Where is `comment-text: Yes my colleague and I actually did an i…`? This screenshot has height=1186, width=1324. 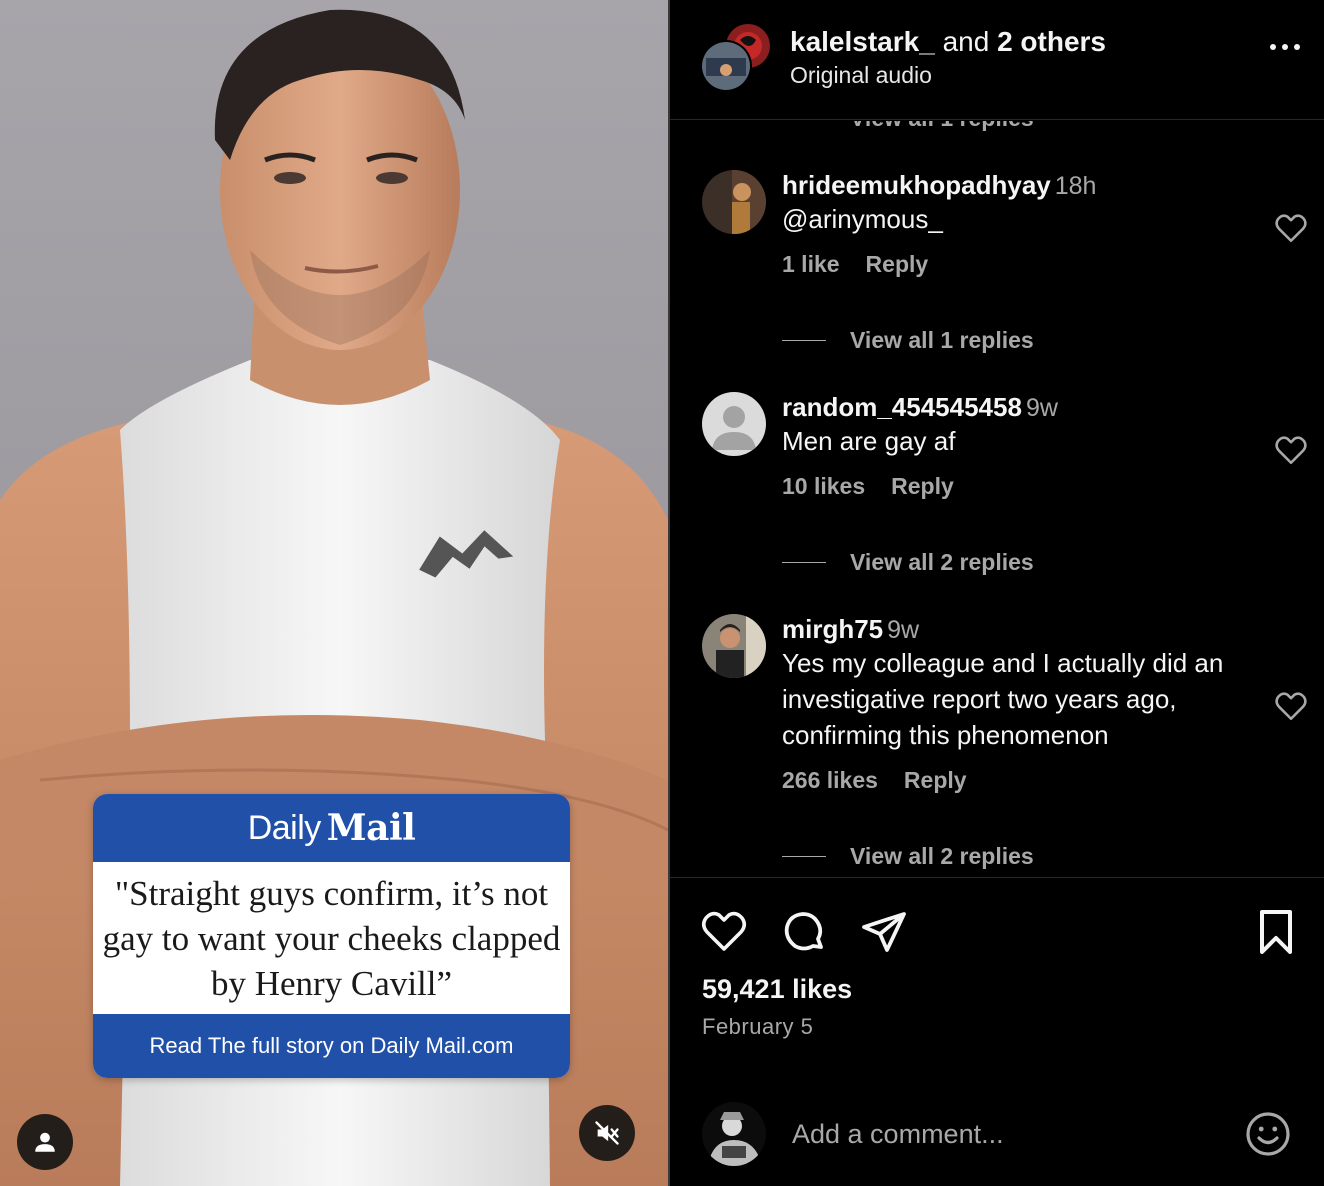
comment-text: Yes my colleague and I actually did an i… is located at coordinates (1012, 699).